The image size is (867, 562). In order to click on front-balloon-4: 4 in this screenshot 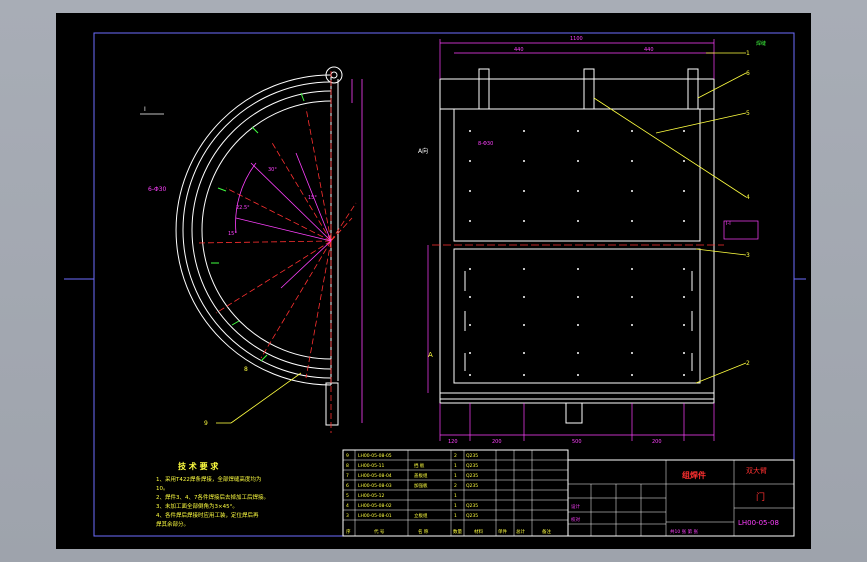, I will do `click(748, 197)`.